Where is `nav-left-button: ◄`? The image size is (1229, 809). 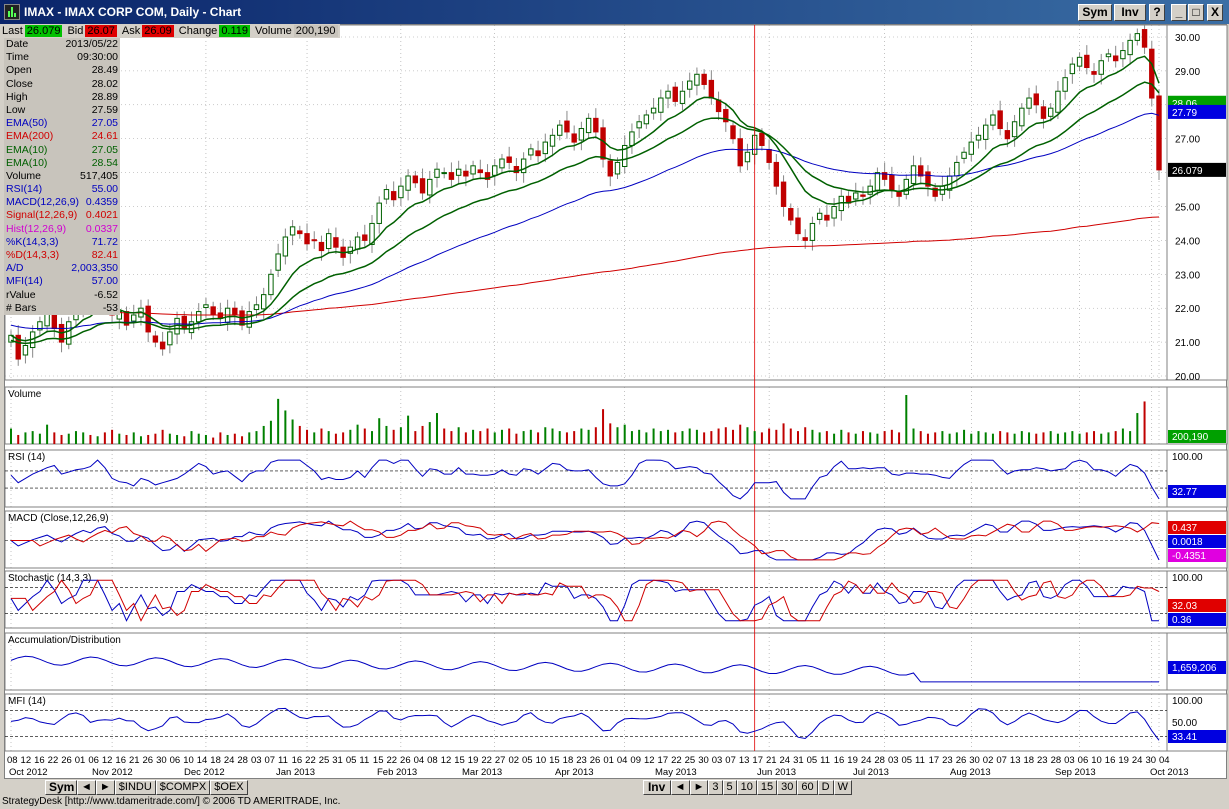 nav-left-button: ◄ is located at coordinates (86, 787).